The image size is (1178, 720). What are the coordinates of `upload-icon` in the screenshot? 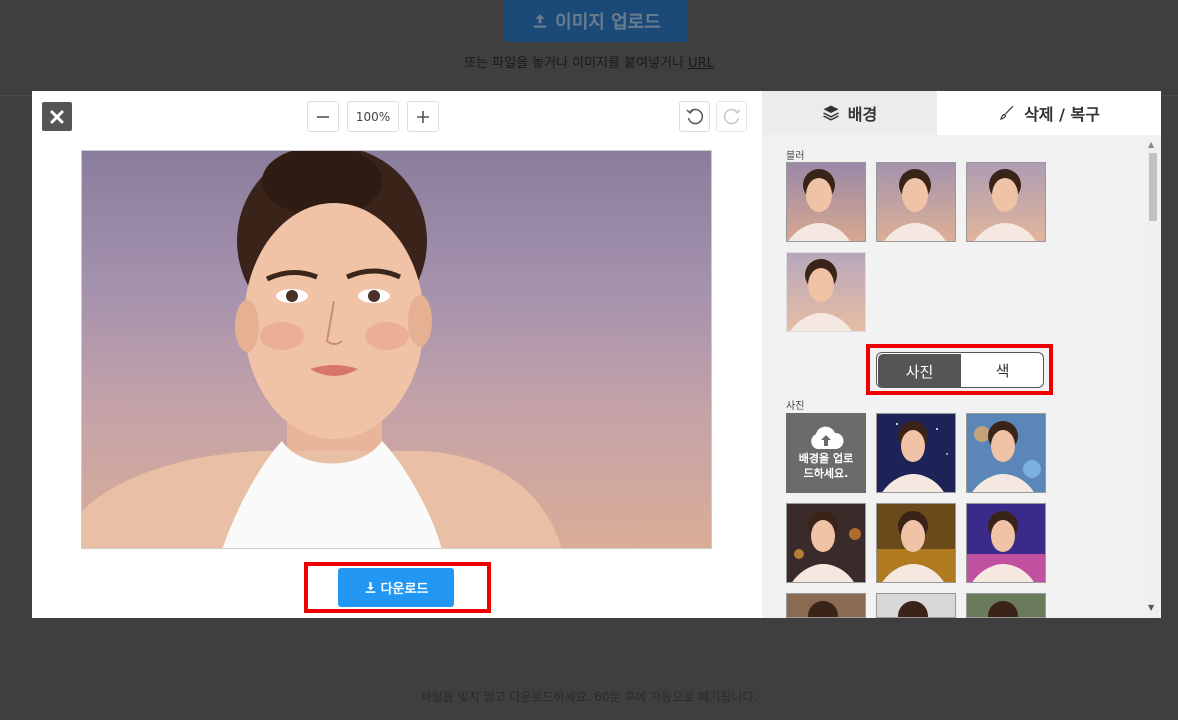 It's located at (540, 21).